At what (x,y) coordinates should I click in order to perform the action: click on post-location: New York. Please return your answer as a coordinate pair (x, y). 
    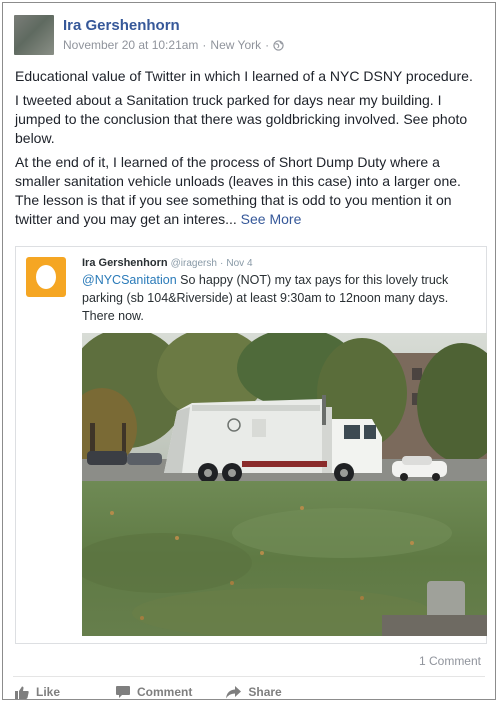
    Looking at the image, I should click on (235, 45).